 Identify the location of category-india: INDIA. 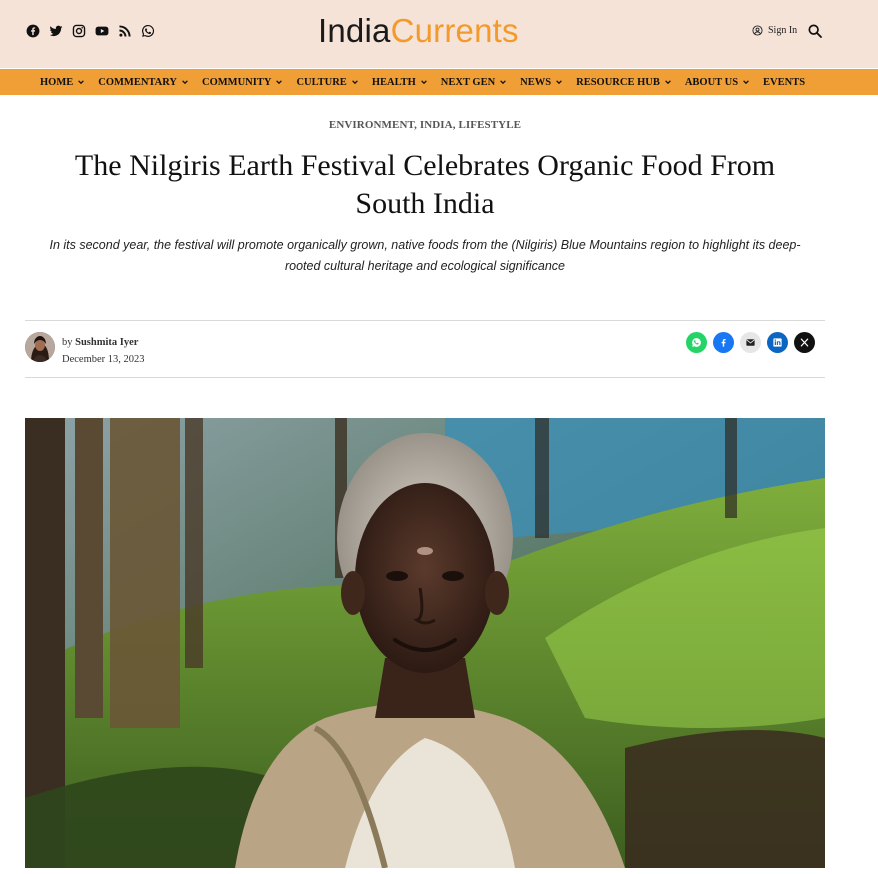
(436, 125).